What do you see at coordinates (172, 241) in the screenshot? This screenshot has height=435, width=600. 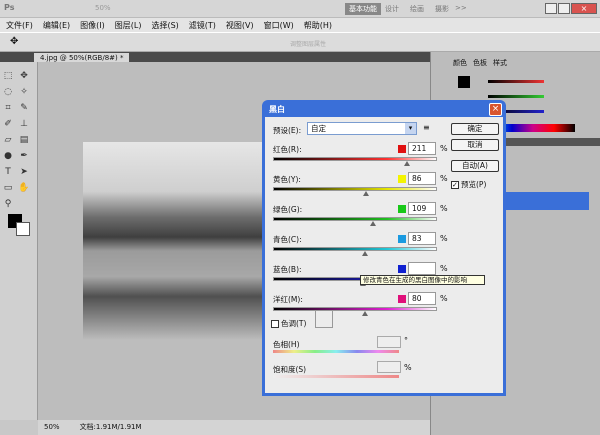 I see `document-image` at bounding box center [172, 241].